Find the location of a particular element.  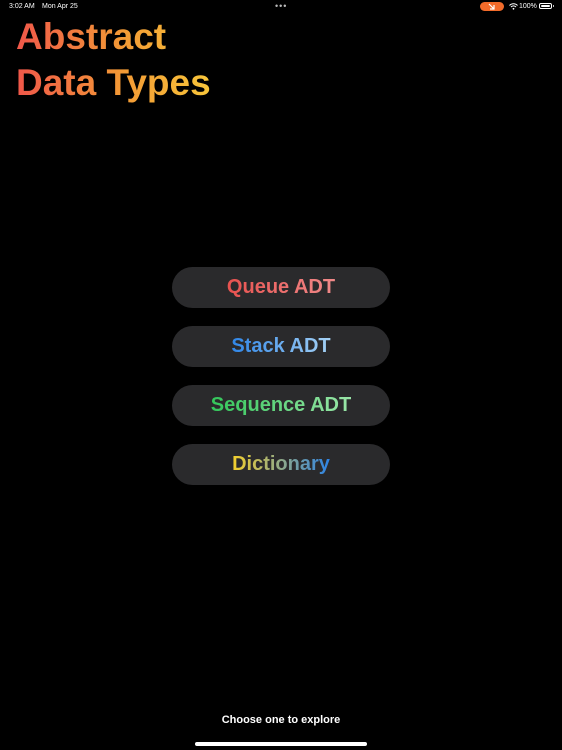

dictionary-label: Dictionary is located at coordinates (281, 464).